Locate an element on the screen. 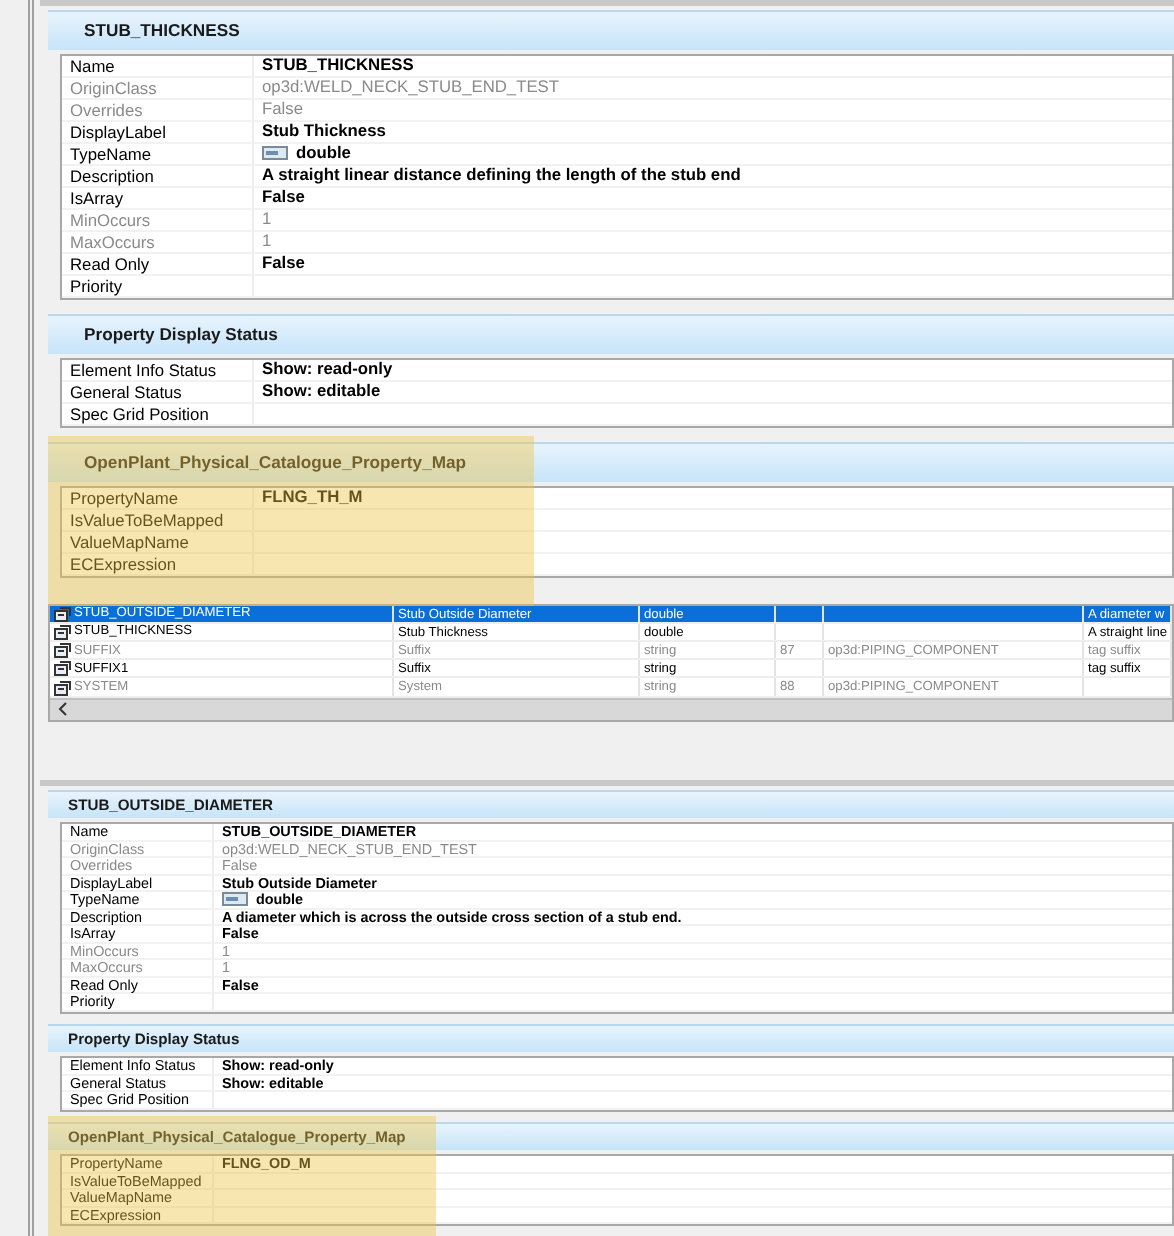 This screenshot has height=1236, width=1174. property-value: FLNG_TH_M is located at coordinates (312, 497).